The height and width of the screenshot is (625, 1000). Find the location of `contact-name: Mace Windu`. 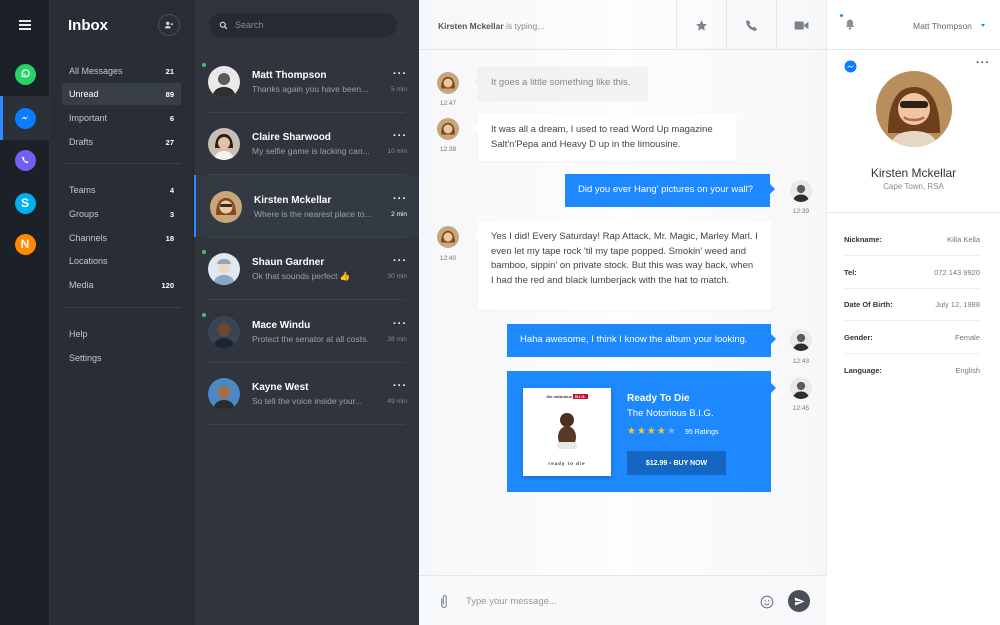

contact-name: Mace Windu is located at coordinates (281, 325).